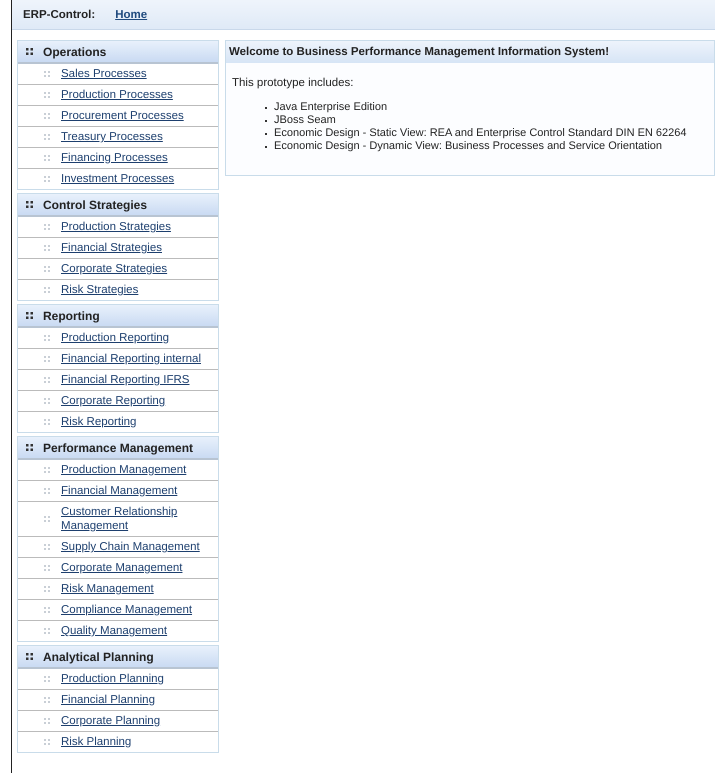  Describe the element at coordinates (137, 519) in the screenshot. I see `menu-link: Customer Relationship Management` at that location.